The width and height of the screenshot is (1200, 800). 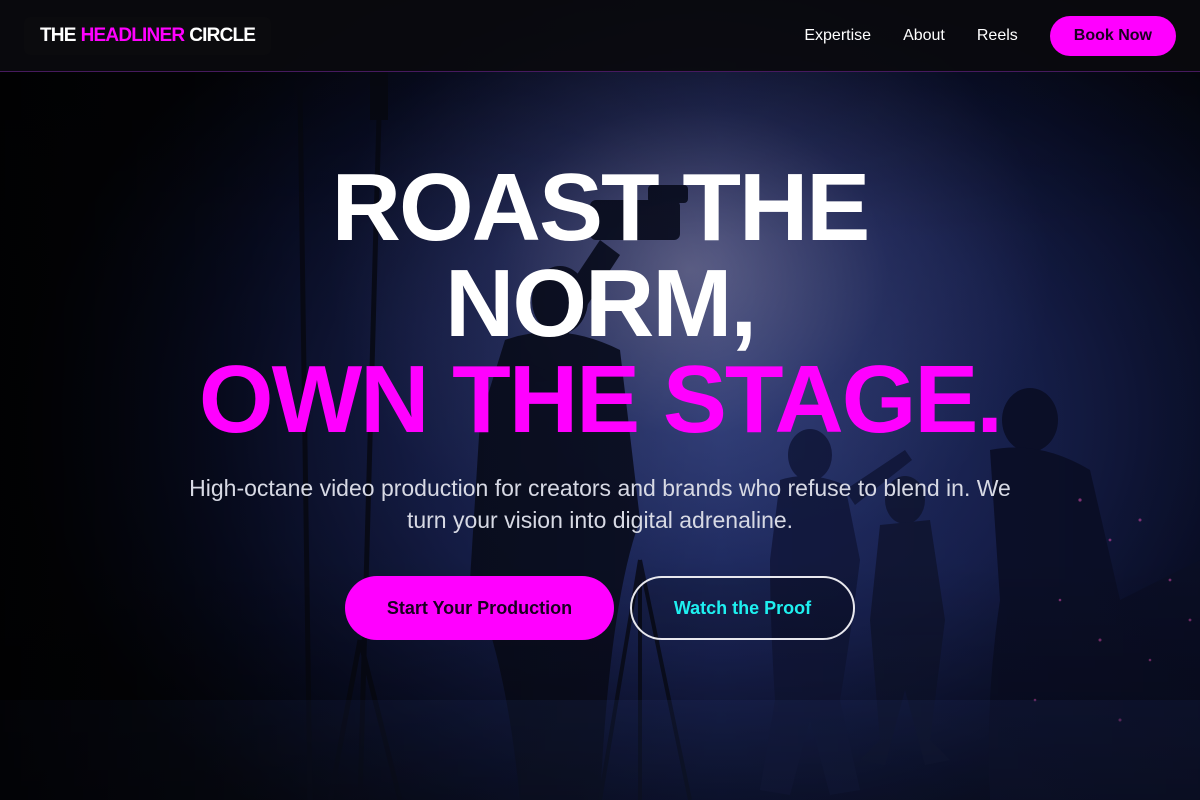 What do you see at coordinates (601, 207) in the screenshot?
I see `headline-line-1: ROAST THE` at bounding box center [601, 207].